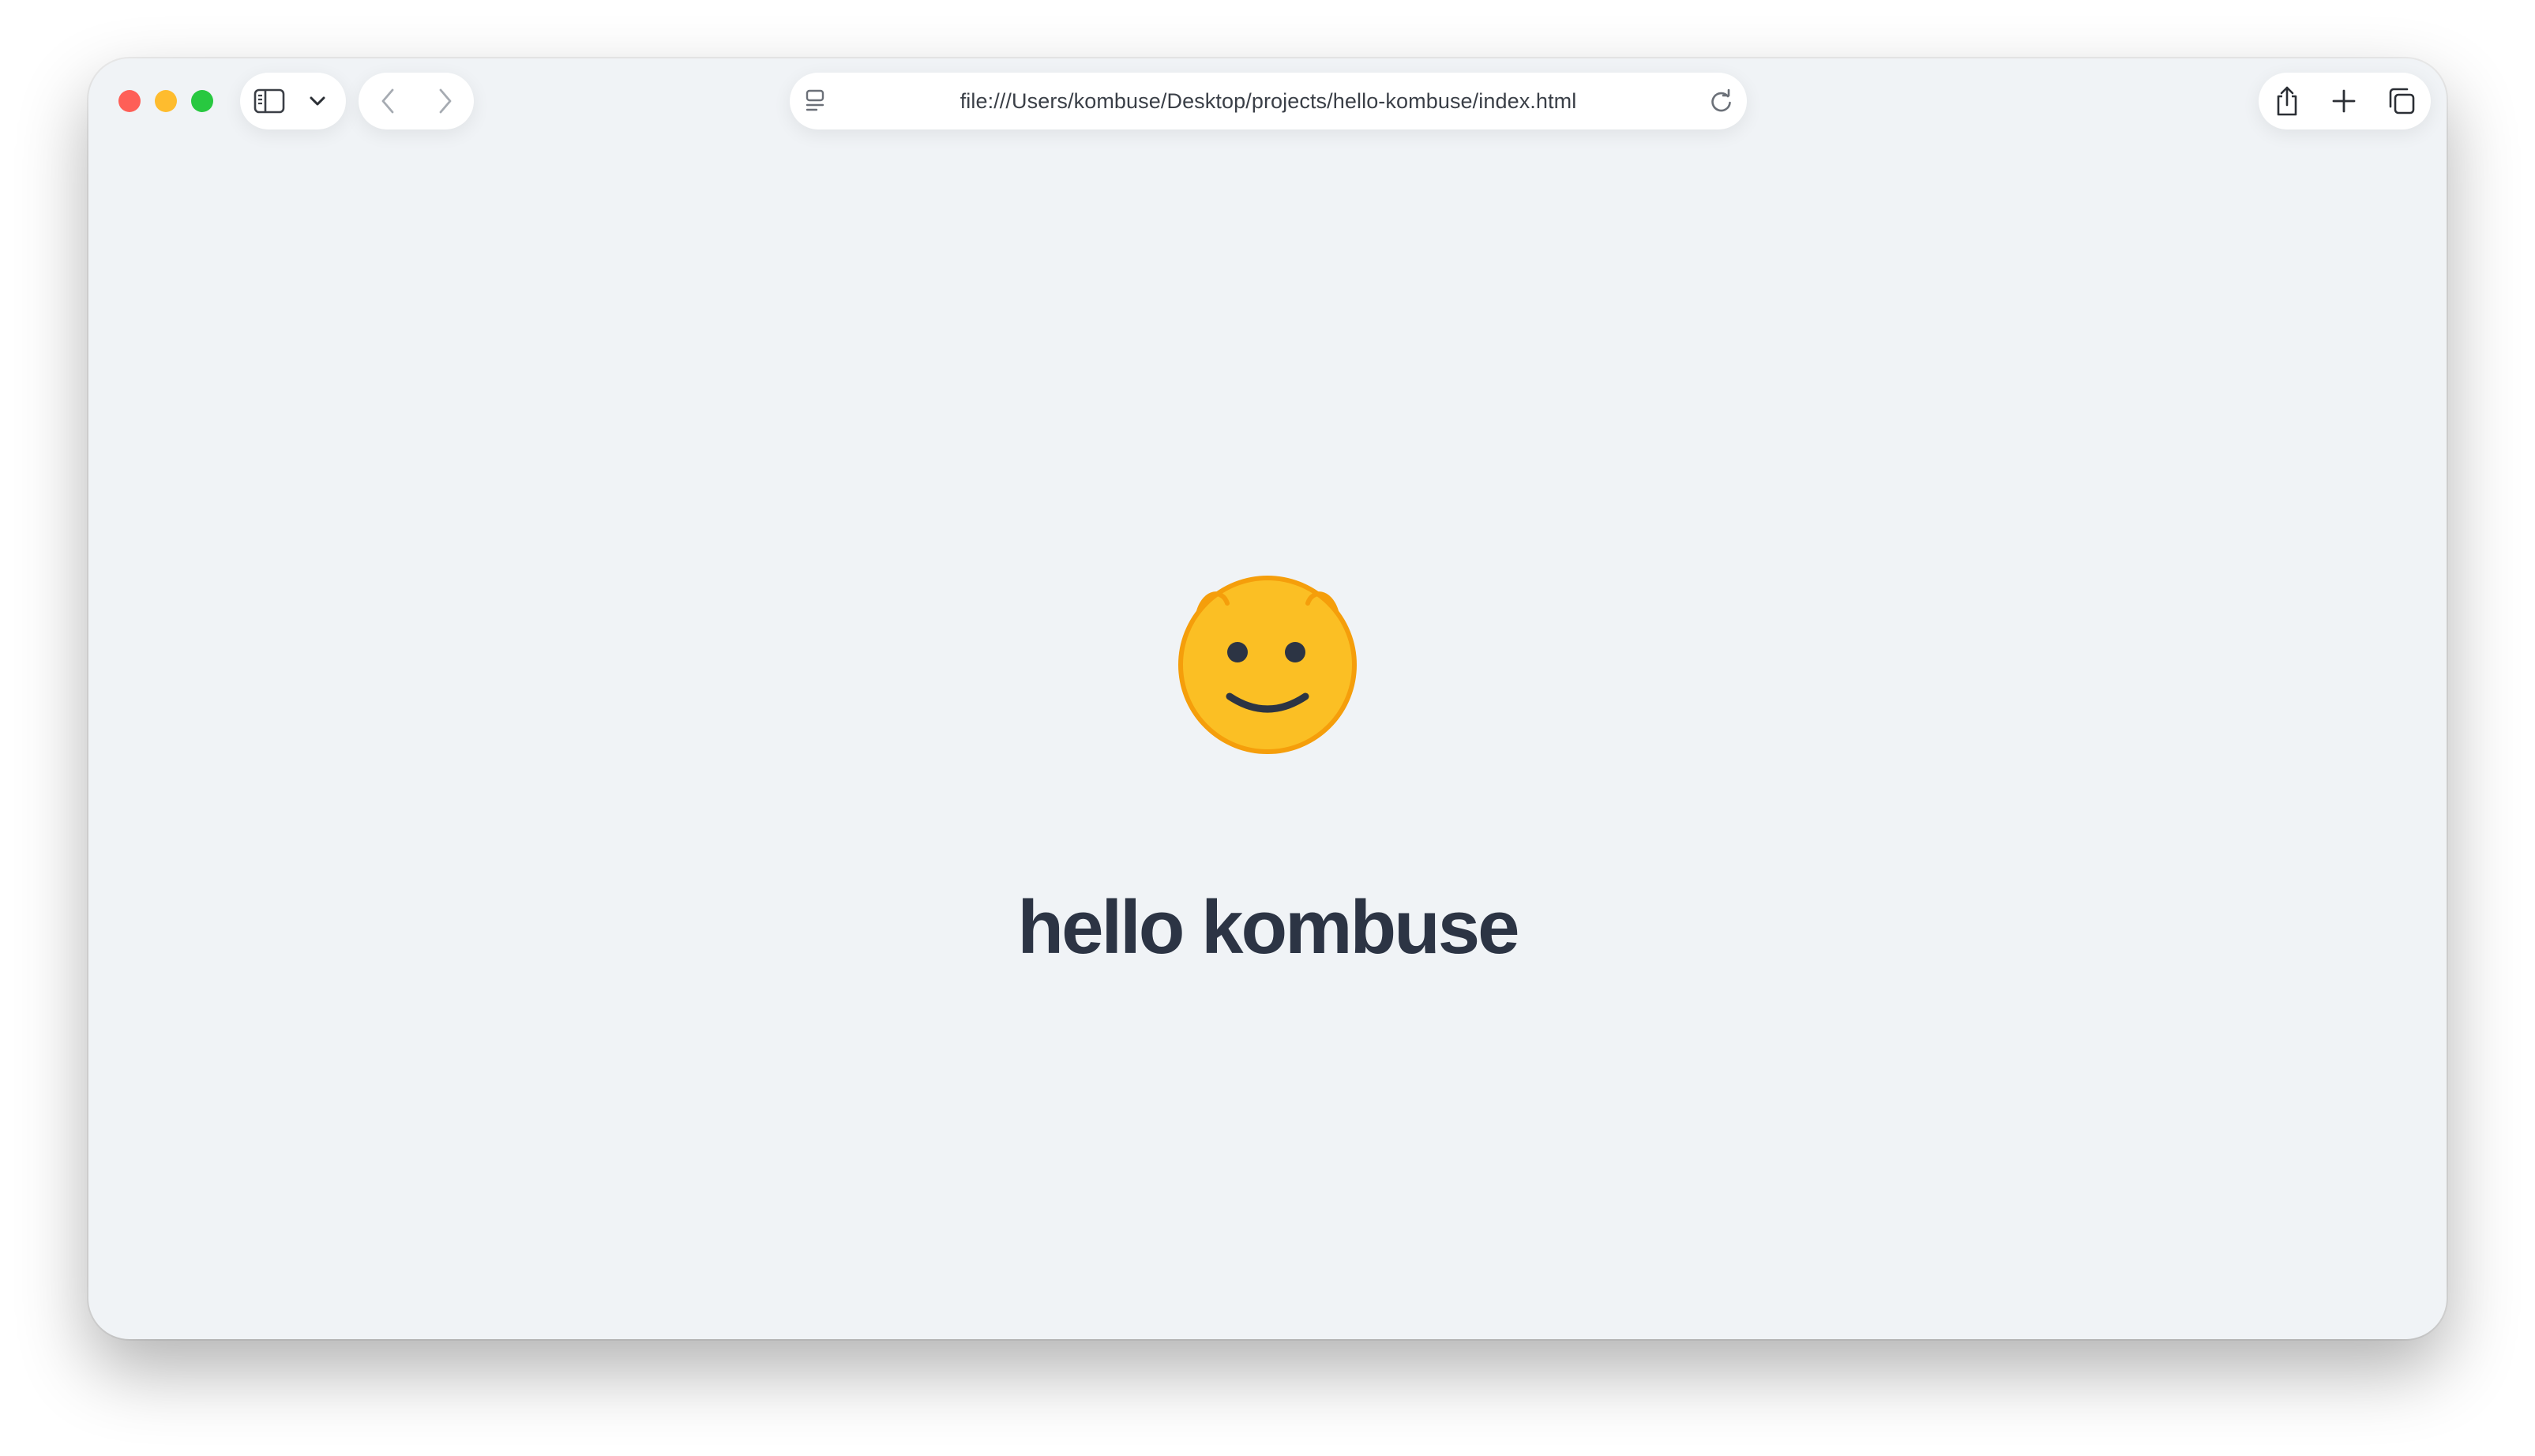 The image size is (2535, 1456). I want to click on tab-overview-button, so click(2401, 101).